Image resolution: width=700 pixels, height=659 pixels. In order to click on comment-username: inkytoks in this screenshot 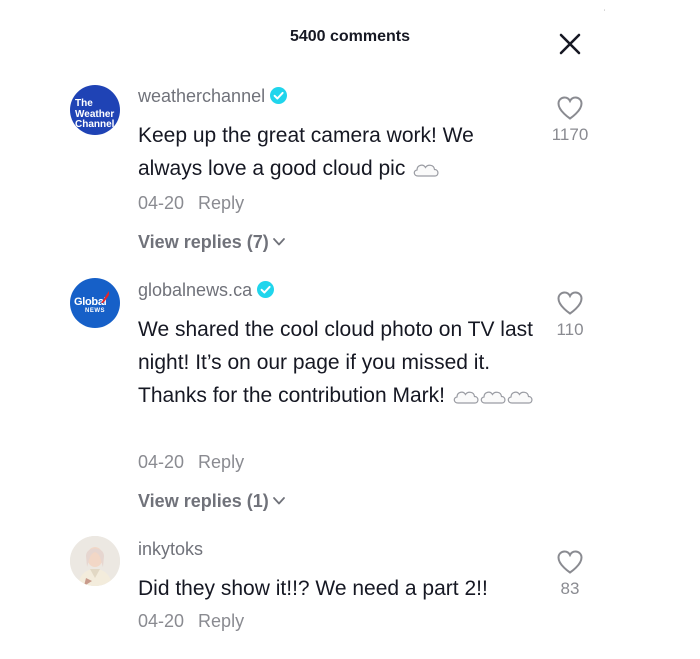, I will do `click(170, 549)`.